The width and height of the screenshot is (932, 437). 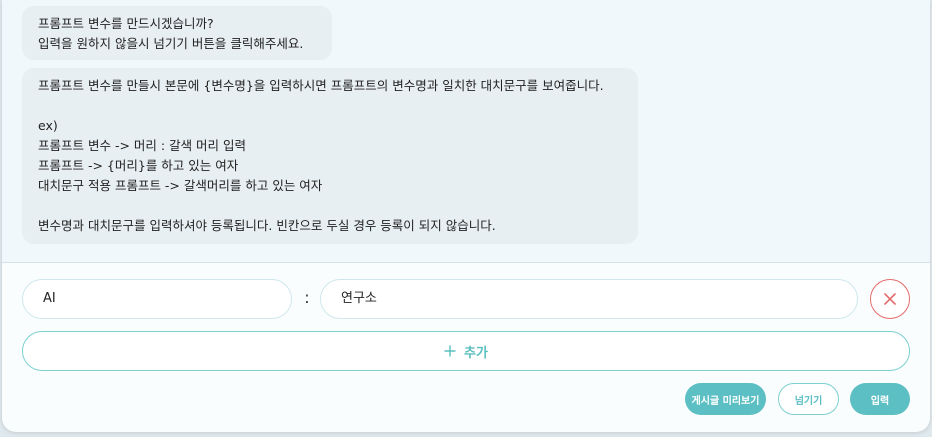 What do you see at coordinates (142, 145) in the screenshot?
I see `message-line: 프롬프트 변수 -> 머리 : 갈색 머리 입력` at bounding box center [142, 145].